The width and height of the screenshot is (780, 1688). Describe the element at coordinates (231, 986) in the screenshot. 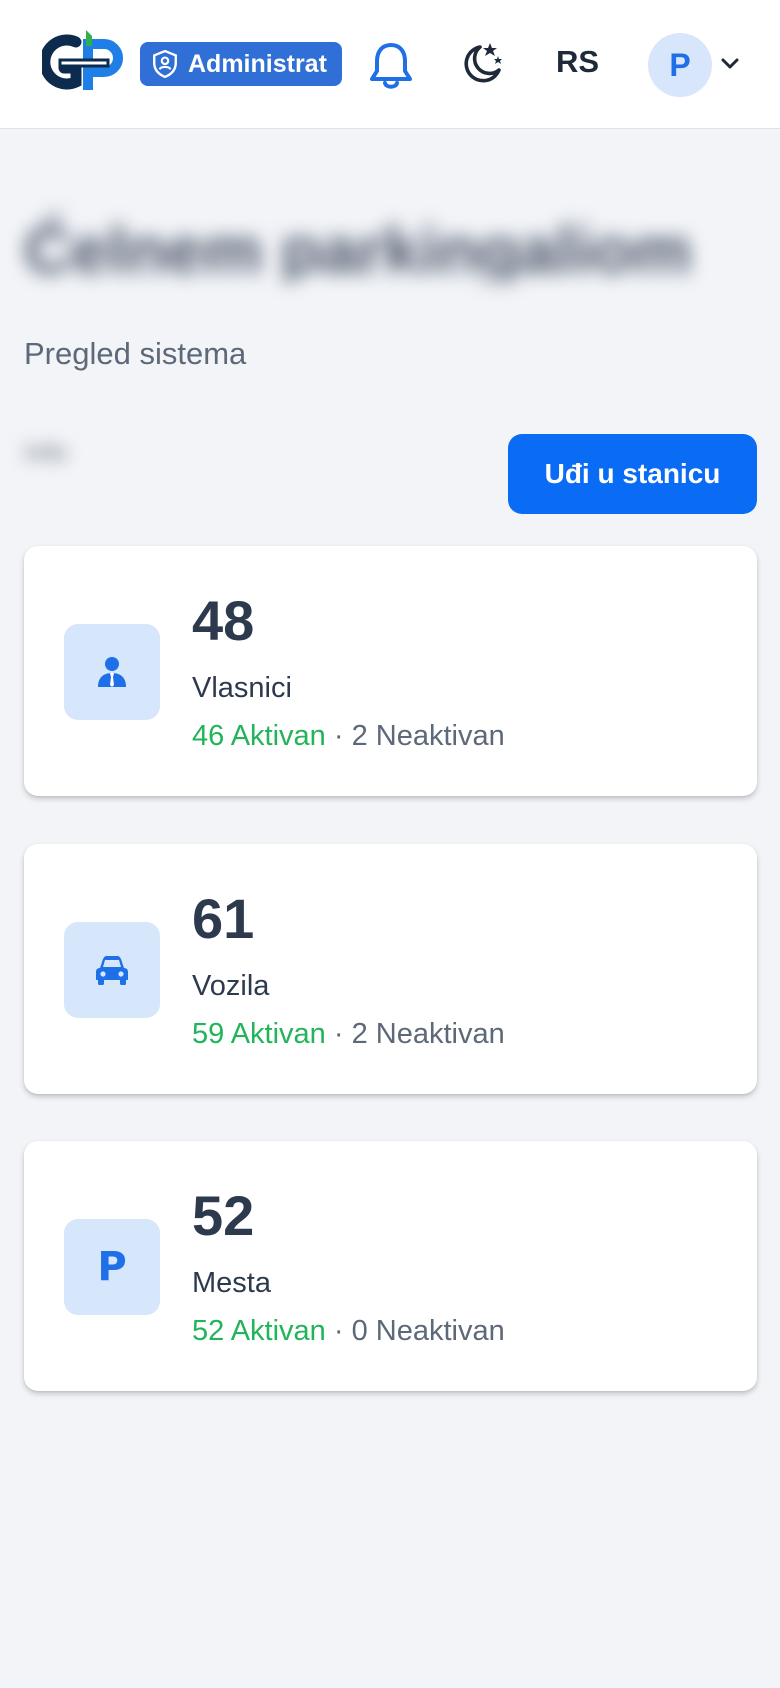

I see `stat-label: Vozila` at that location.